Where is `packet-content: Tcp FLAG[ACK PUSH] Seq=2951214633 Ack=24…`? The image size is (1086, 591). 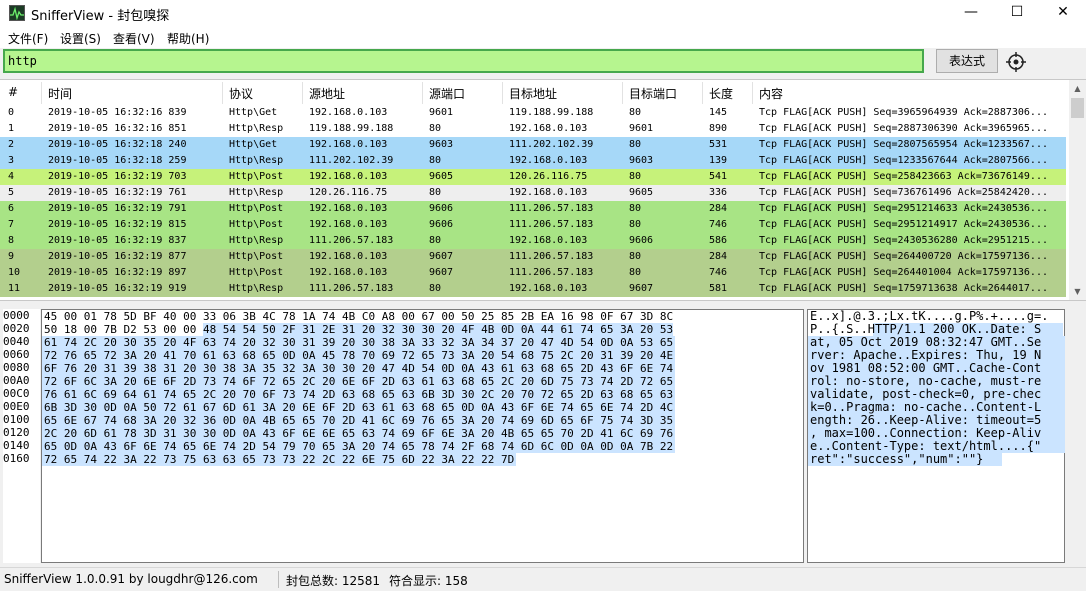 packet-content: Tcp FLAG[ACK PUSH] Seq=2951214633 Ack=24… is located at coordinates (903, 208).